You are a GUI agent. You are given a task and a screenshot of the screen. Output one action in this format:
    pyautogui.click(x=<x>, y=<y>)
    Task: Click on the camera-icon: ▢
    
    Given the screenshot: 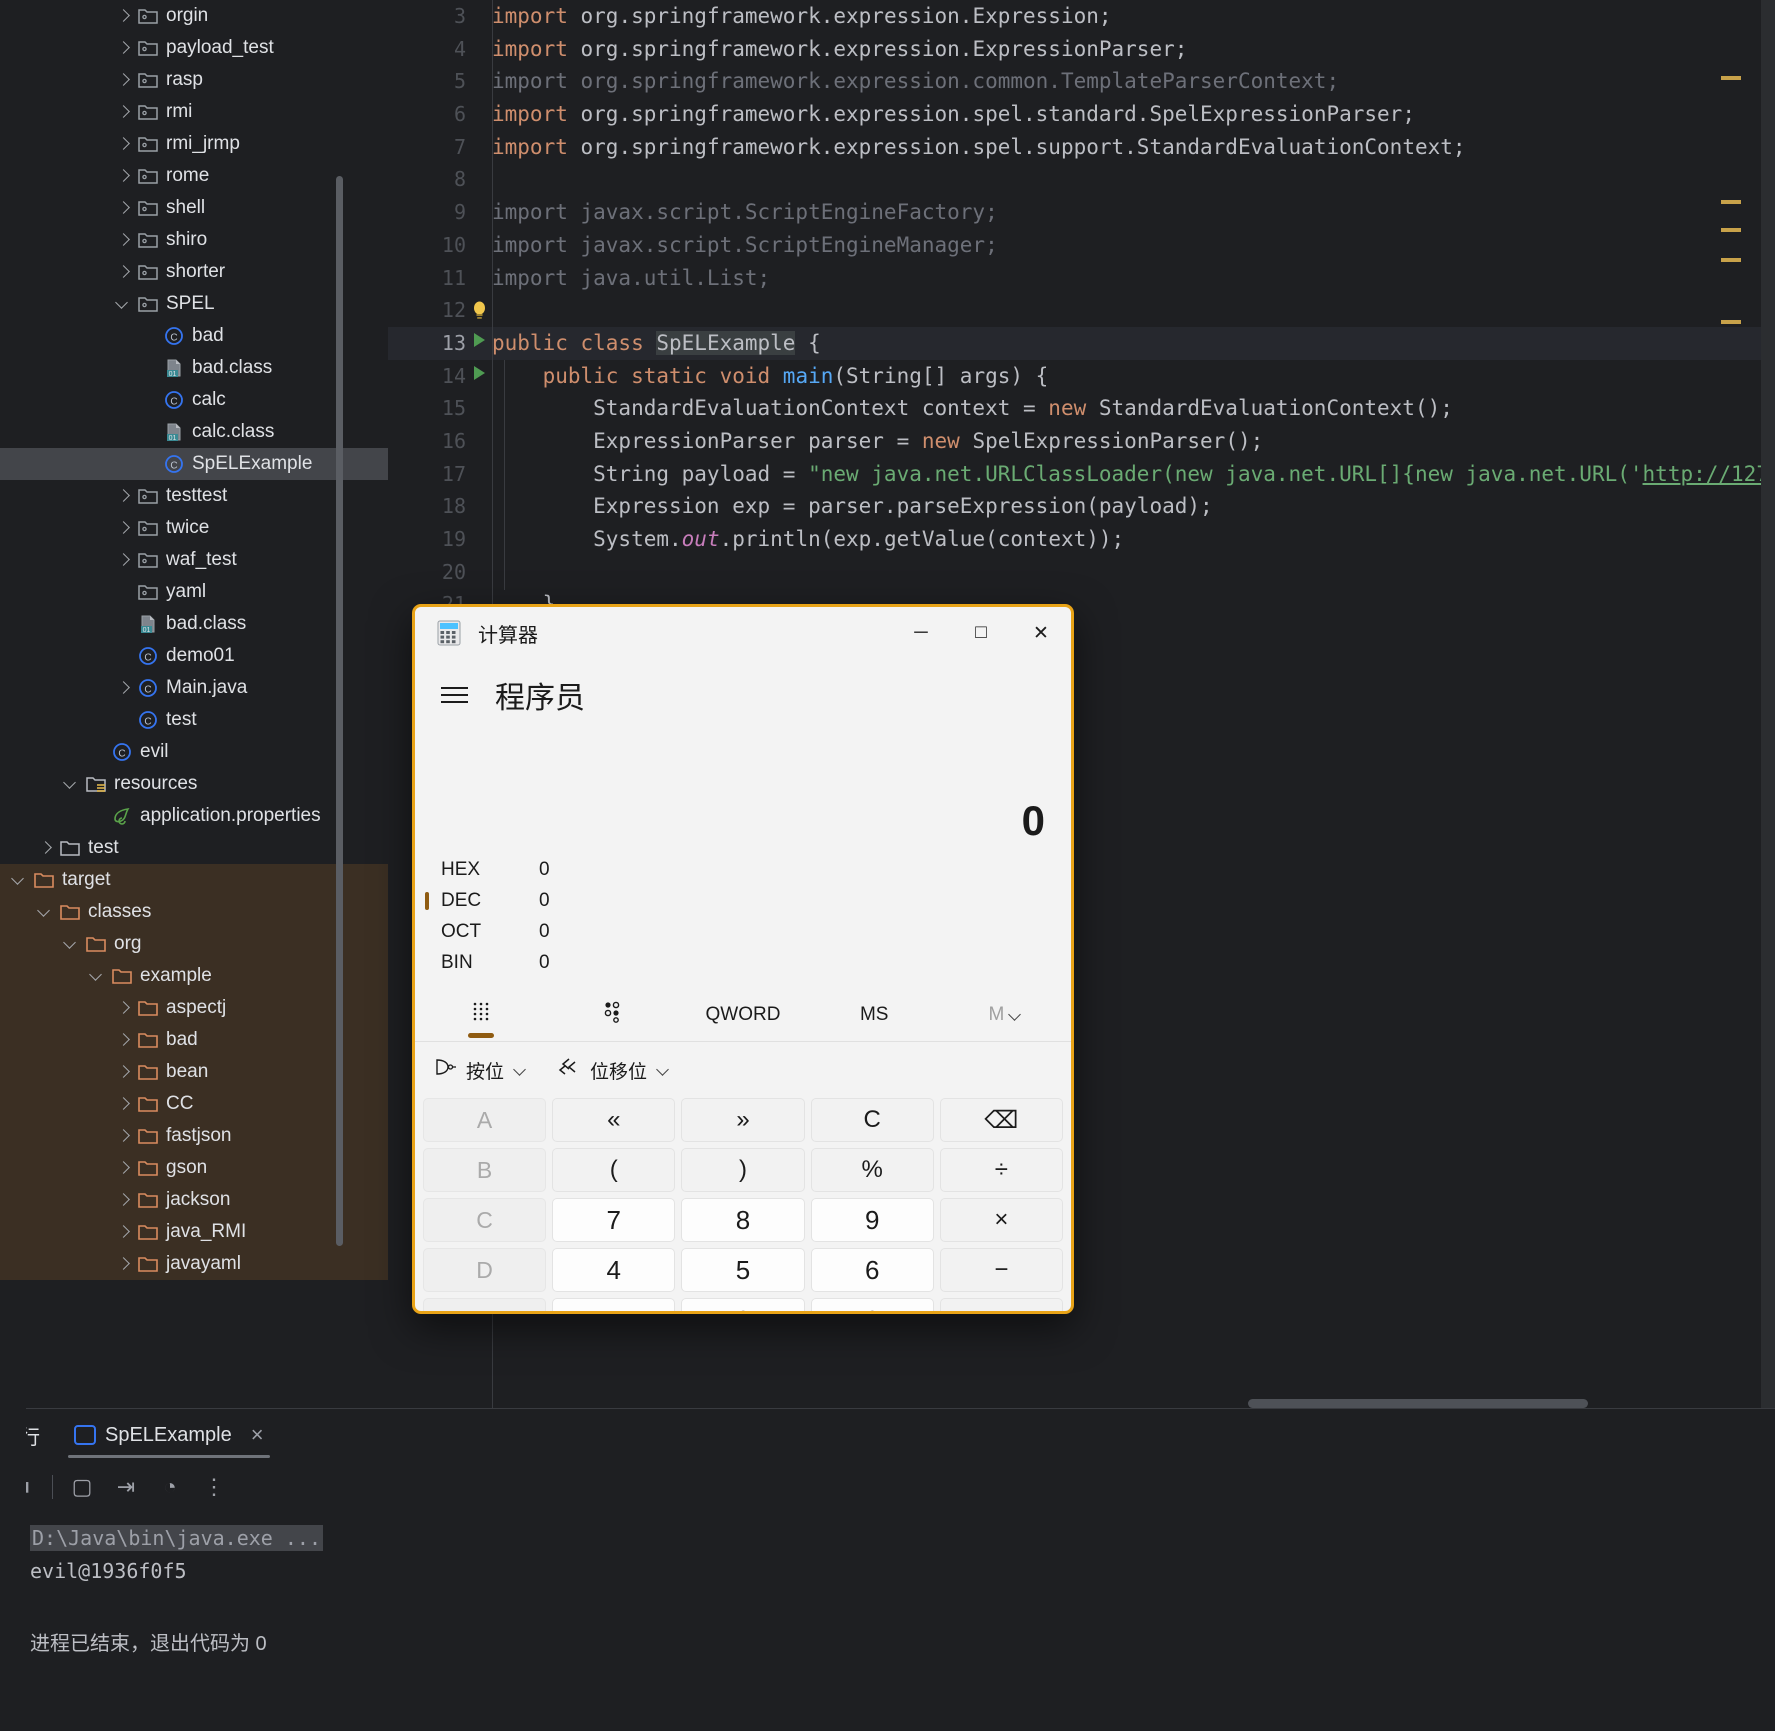 What is the action you would take?
    pyautogui.click(x=82, y=1487)
    